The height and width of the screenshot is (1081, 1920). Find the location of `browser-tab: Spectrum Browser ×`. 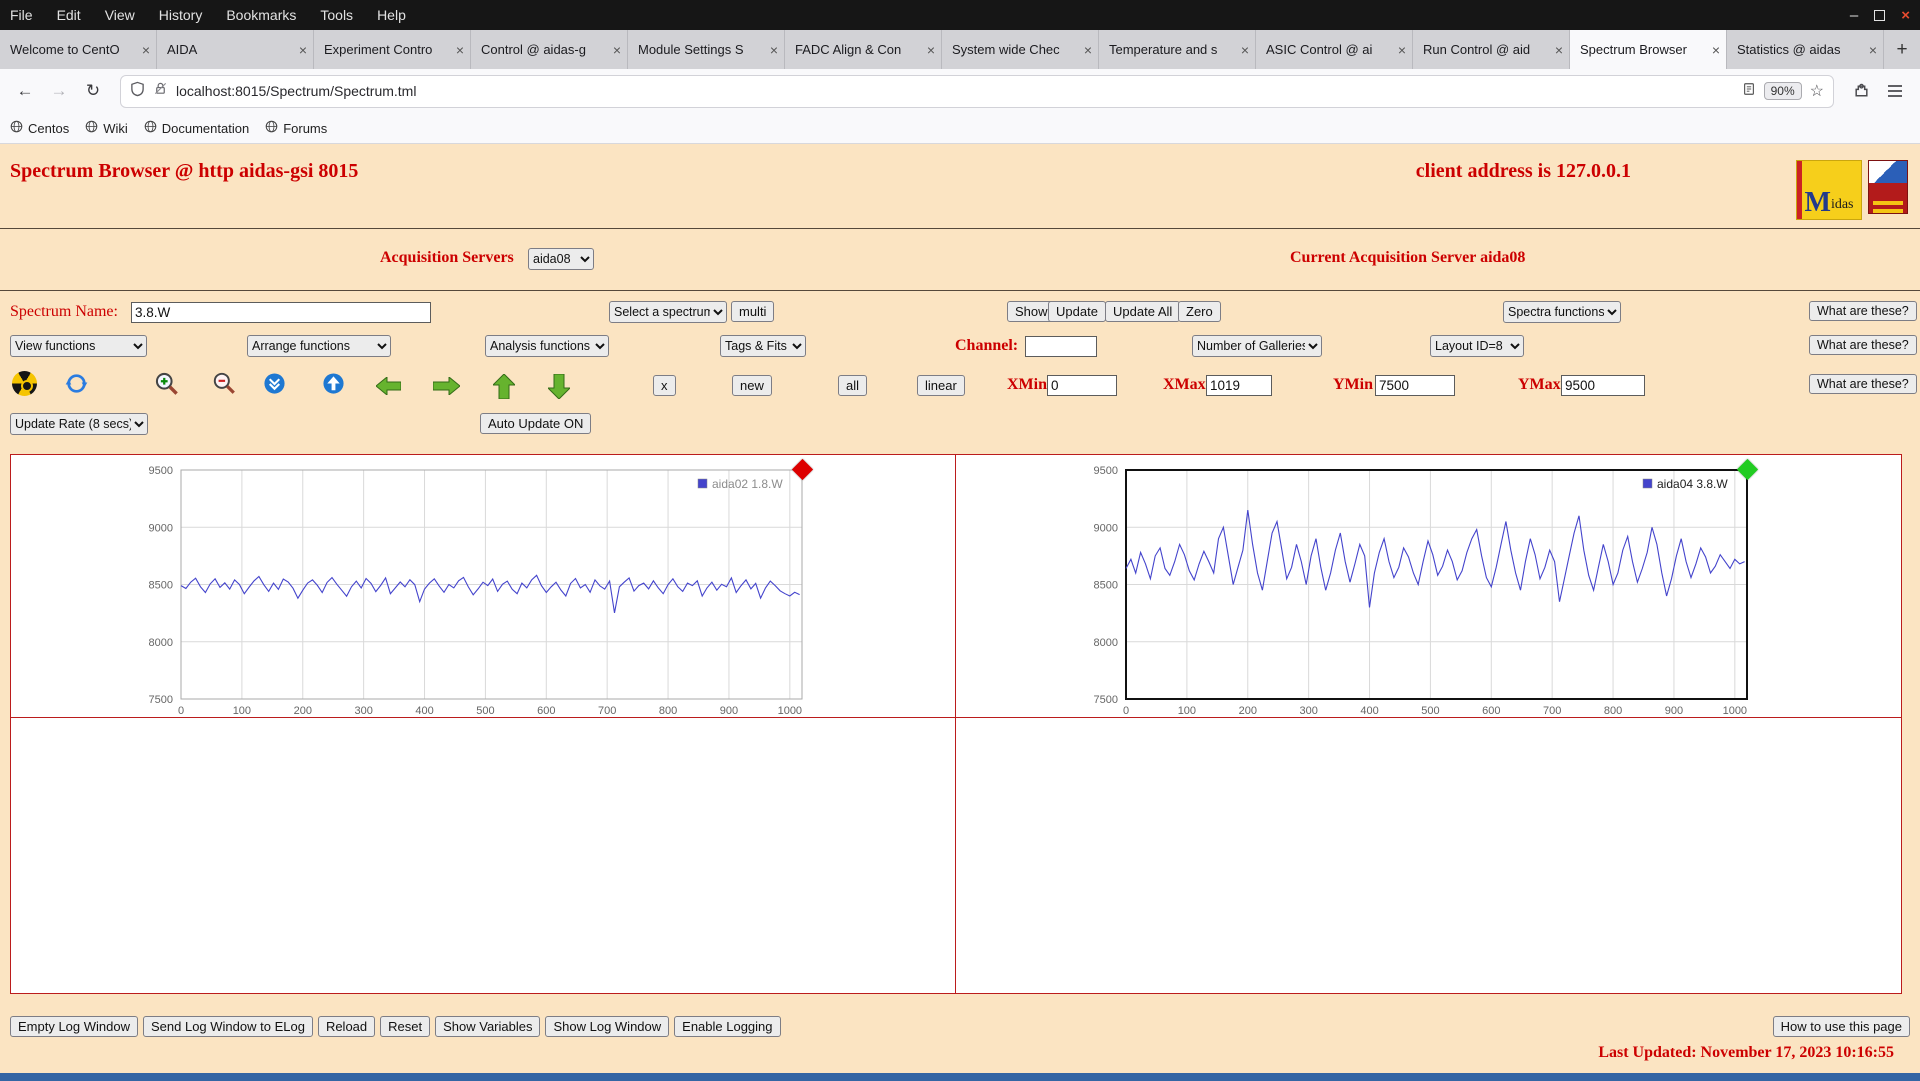

browser-tab: Spectrum Browser × is located at coordinates (1648, 49).